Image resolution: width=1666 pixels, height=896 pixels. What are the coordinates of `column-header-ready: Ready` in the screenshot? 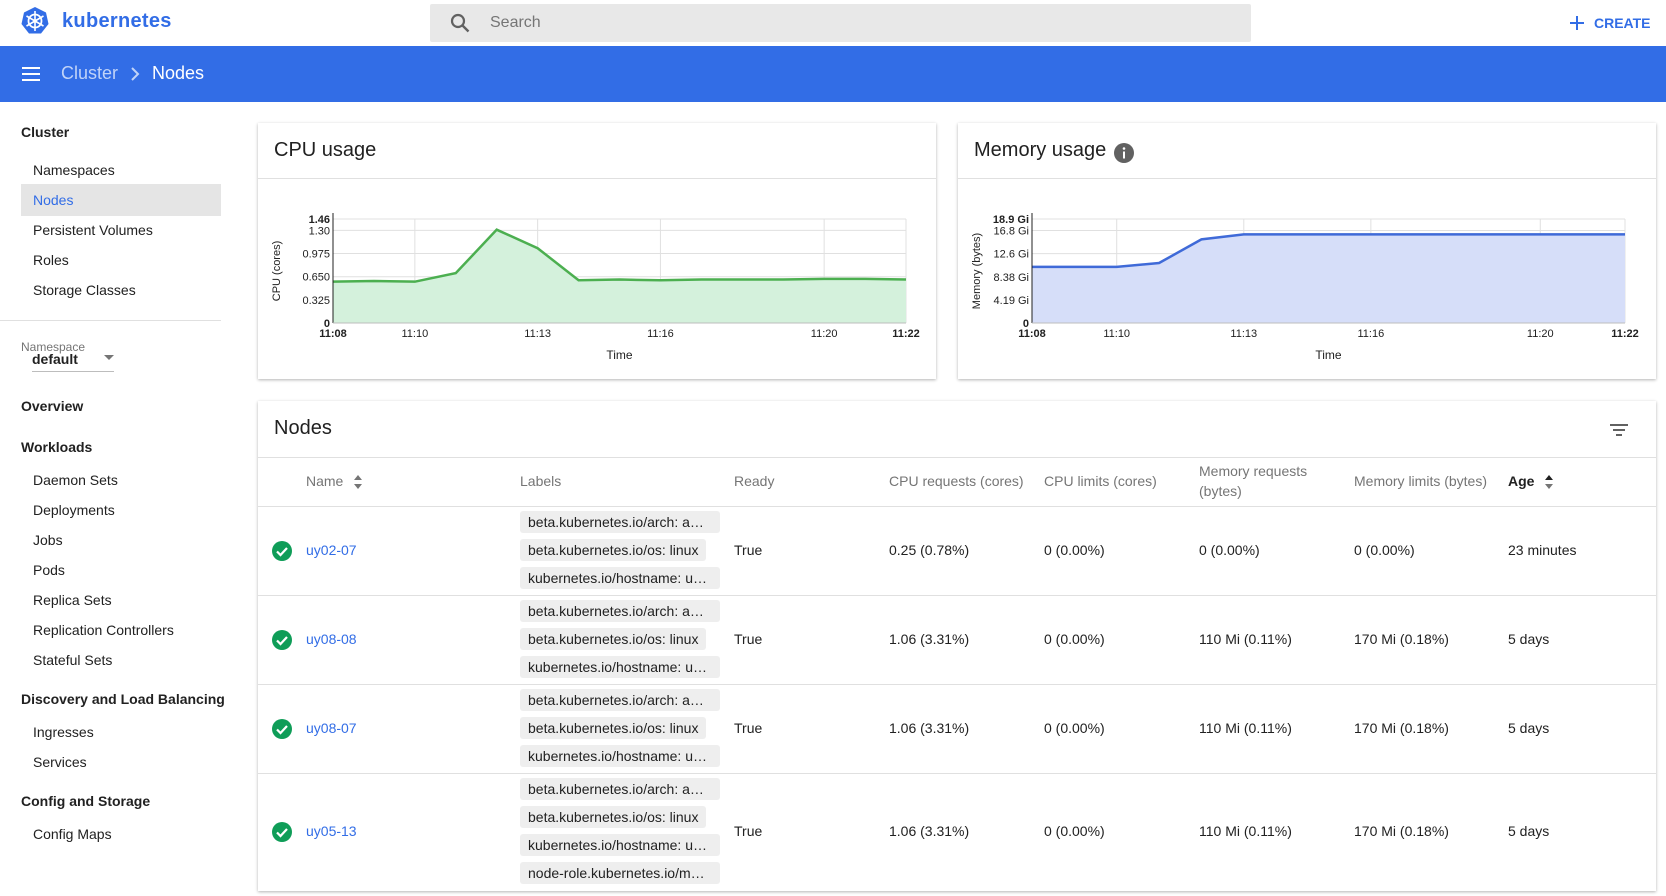 It's located at (754, 481).